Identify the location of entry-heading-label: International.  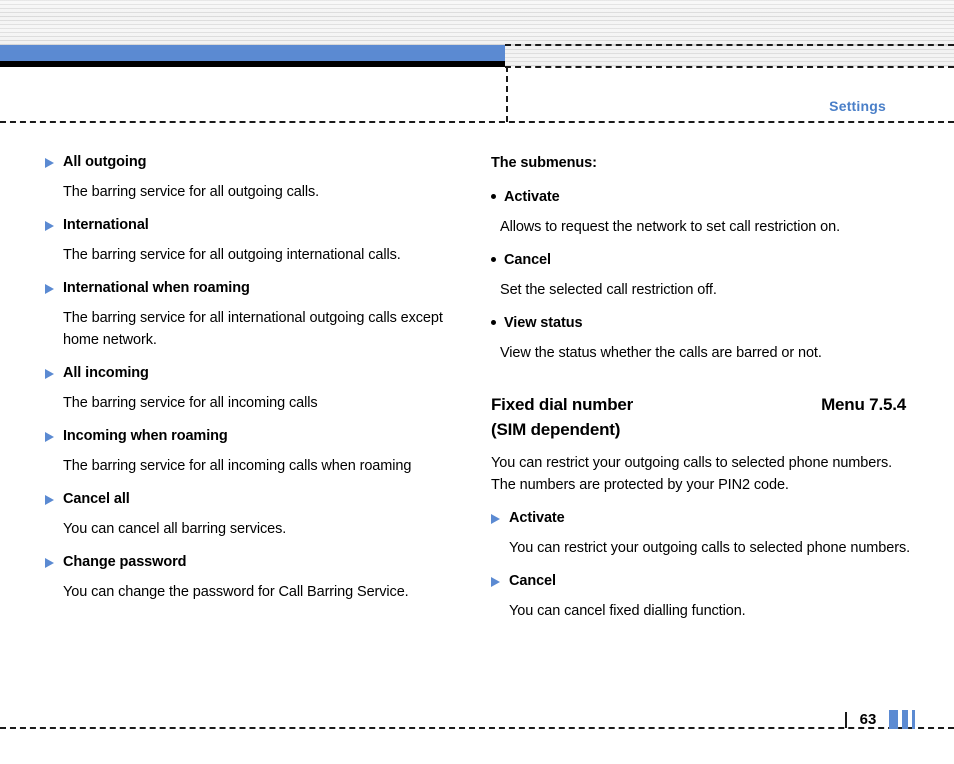
(106, 225).